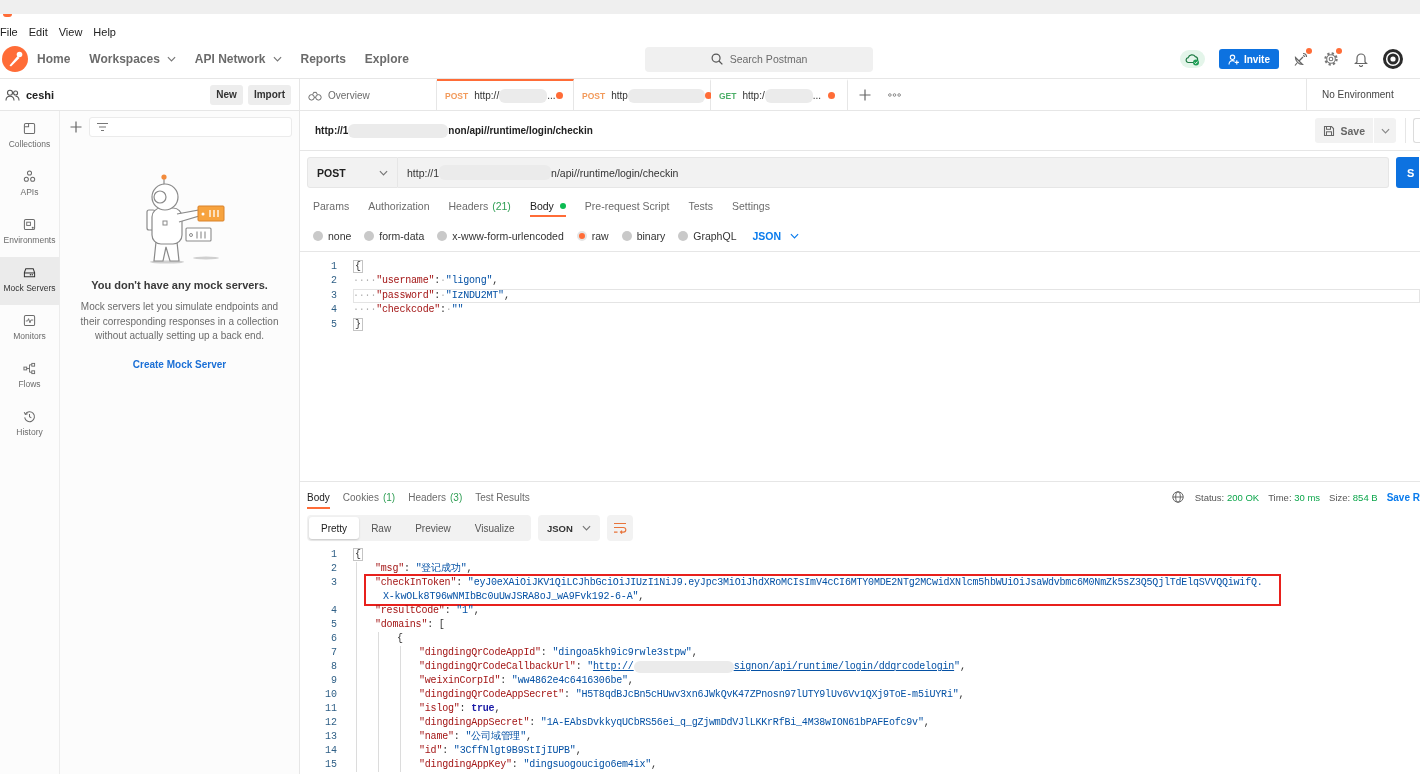  What do you see at coordinates (643, 235) in the screenshot?
I see `body-type-option: binary` at bounding box center [643, 235].